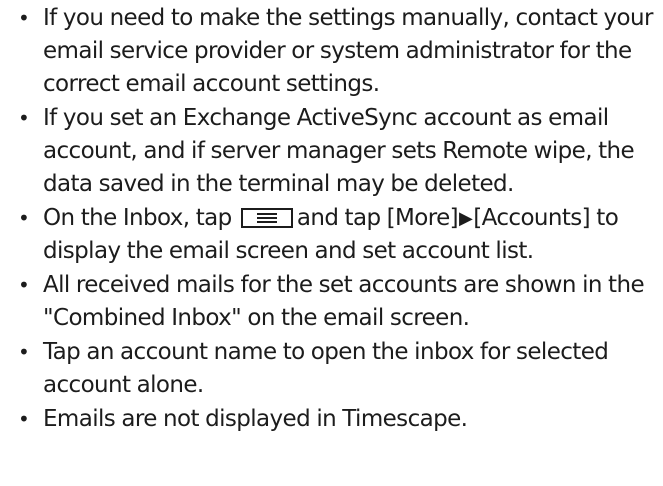 This screenshot has height=486, width=663. I want to click on note-text: Emails are not displayed in Timescape., so click(255, 419).